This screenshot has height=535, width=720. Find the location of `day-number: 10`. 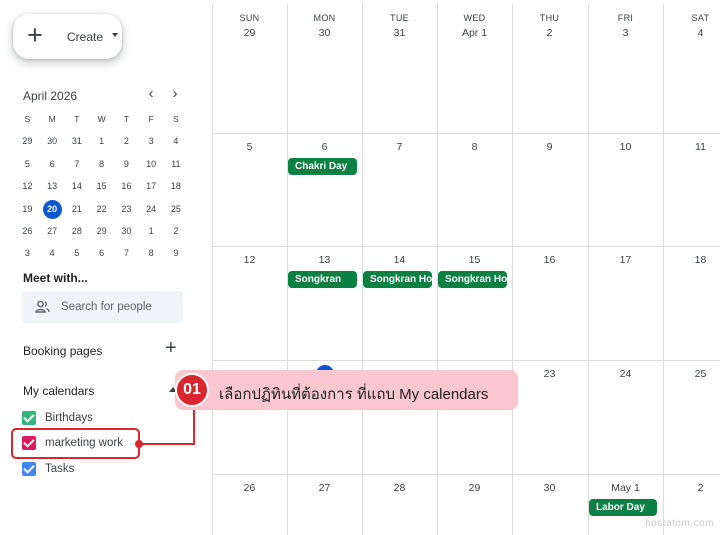

day-number: 10 is located at coordinates (625, 147).